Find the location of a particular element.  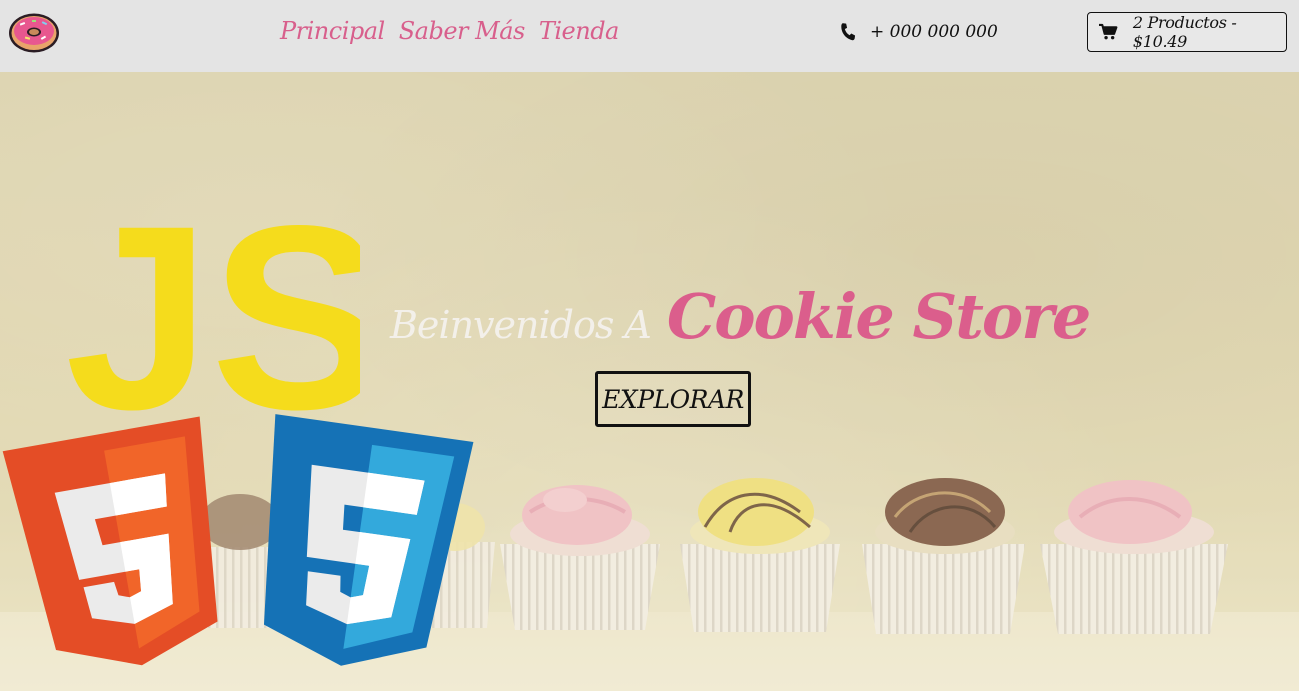

phone-contact: + 000 000 000 is located at coordinates (918, 32).